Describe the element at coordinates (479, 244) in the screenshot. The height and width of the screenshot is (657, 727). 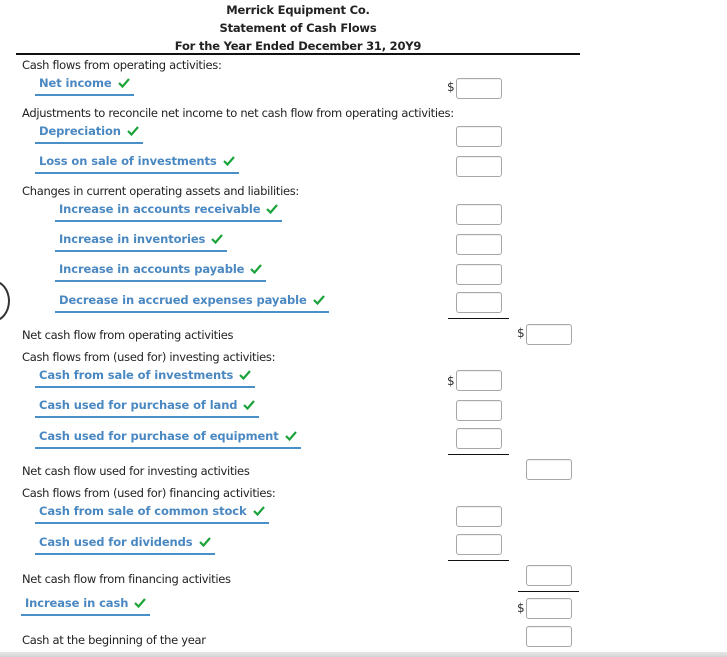
I see `inventories-input` at that location.